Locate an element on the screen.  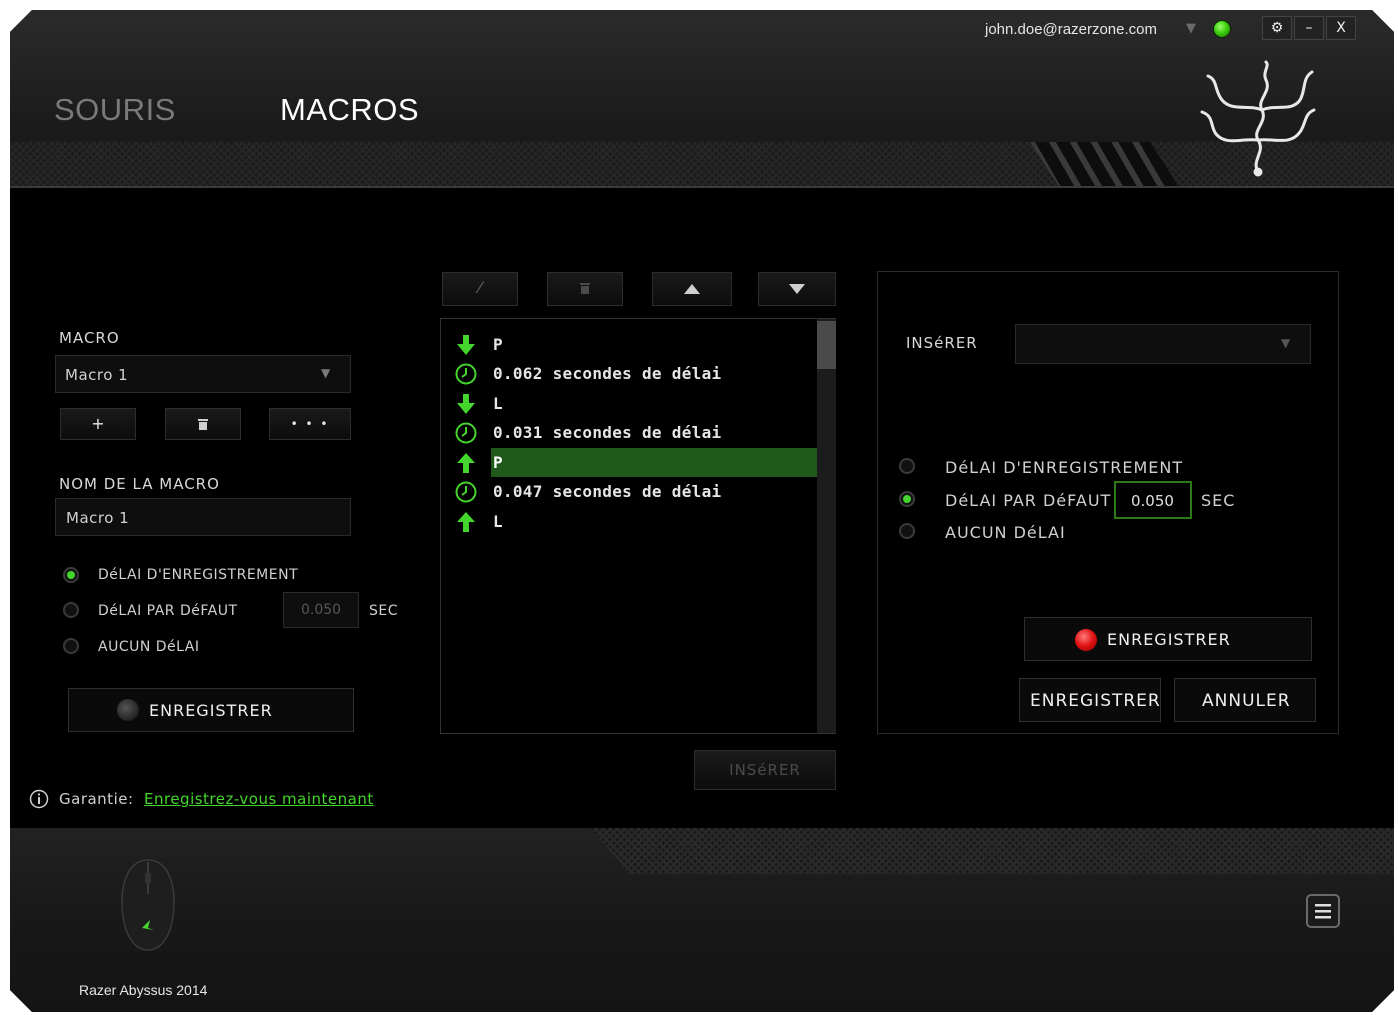
macro-name-label: NOM DE LA MACRO is located at coordinates (139, 484).